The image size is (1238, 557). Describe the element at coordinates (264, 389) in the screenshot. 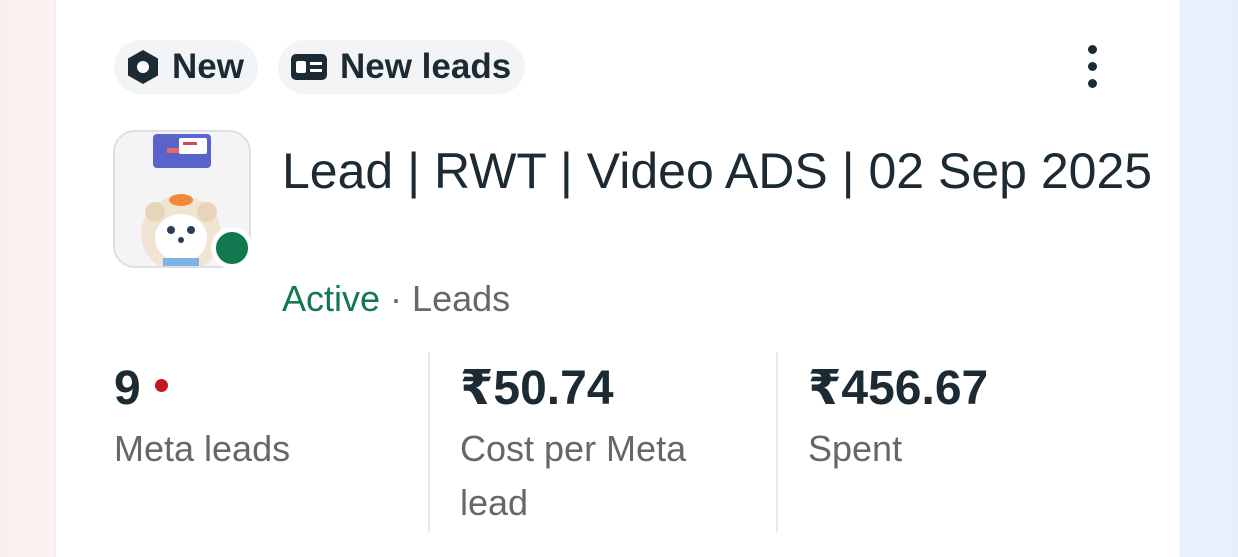

I see `metric-value: 9` at that location.